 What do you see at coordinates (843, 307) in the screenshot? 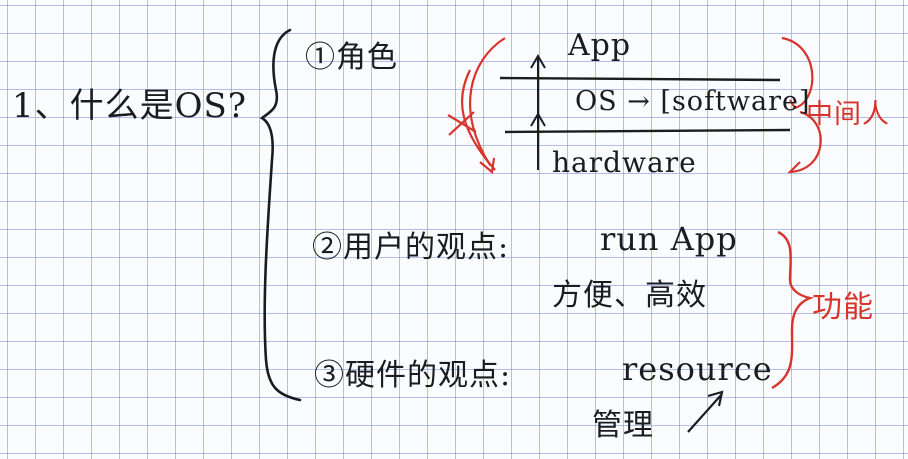
I see `function-label: 功能` at bounding box center [843, 307].